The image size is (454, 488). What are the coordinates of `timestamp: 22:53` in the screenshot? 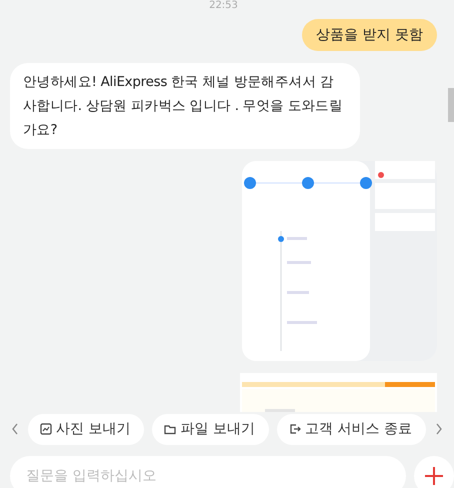 It's located at (223, 6).